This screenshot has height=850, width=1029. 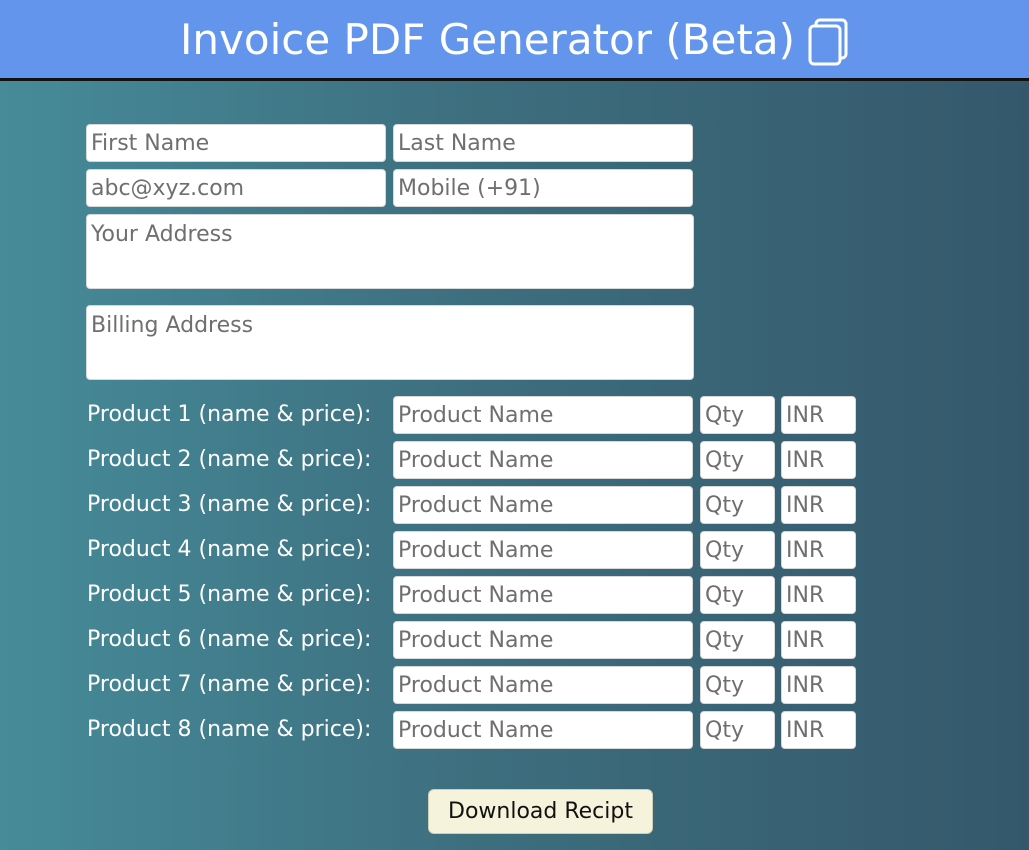 I want to click on product-label: Product 7 (name & price):, so click(x=229, y=684).